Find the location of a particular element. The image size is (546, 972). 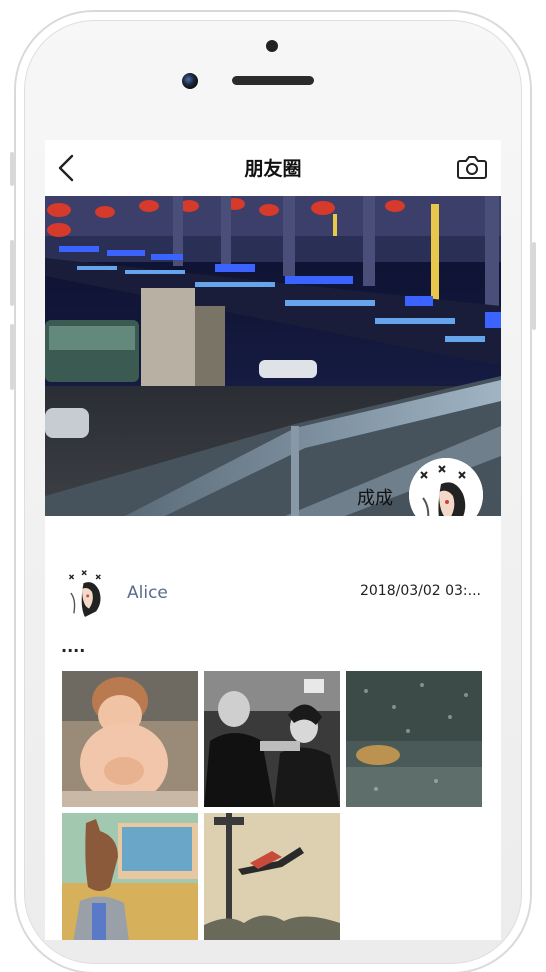

photo-cartoon-horse is located at coordinates (130, 876).